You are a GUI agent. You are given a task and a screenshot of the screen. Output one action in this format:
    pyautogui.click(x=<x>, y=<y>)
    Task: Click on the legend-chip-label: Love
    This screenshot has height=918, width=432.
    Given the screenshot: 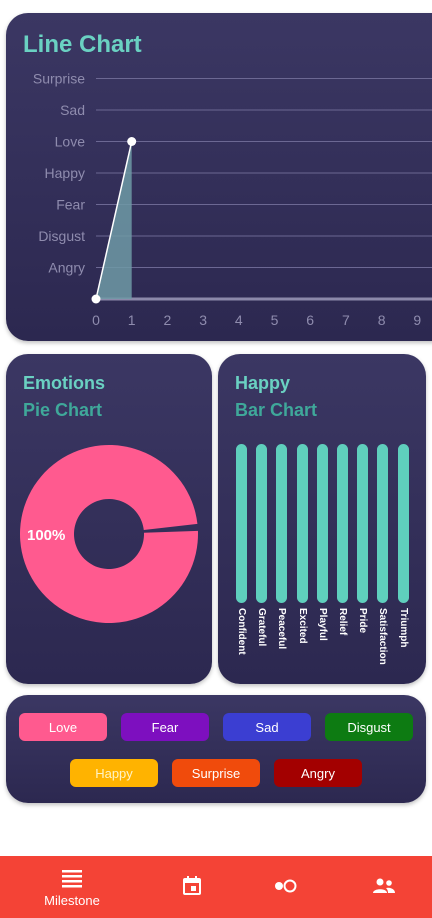 What is the action you would take?
    pyautogui.click(x=63, y=727)
    